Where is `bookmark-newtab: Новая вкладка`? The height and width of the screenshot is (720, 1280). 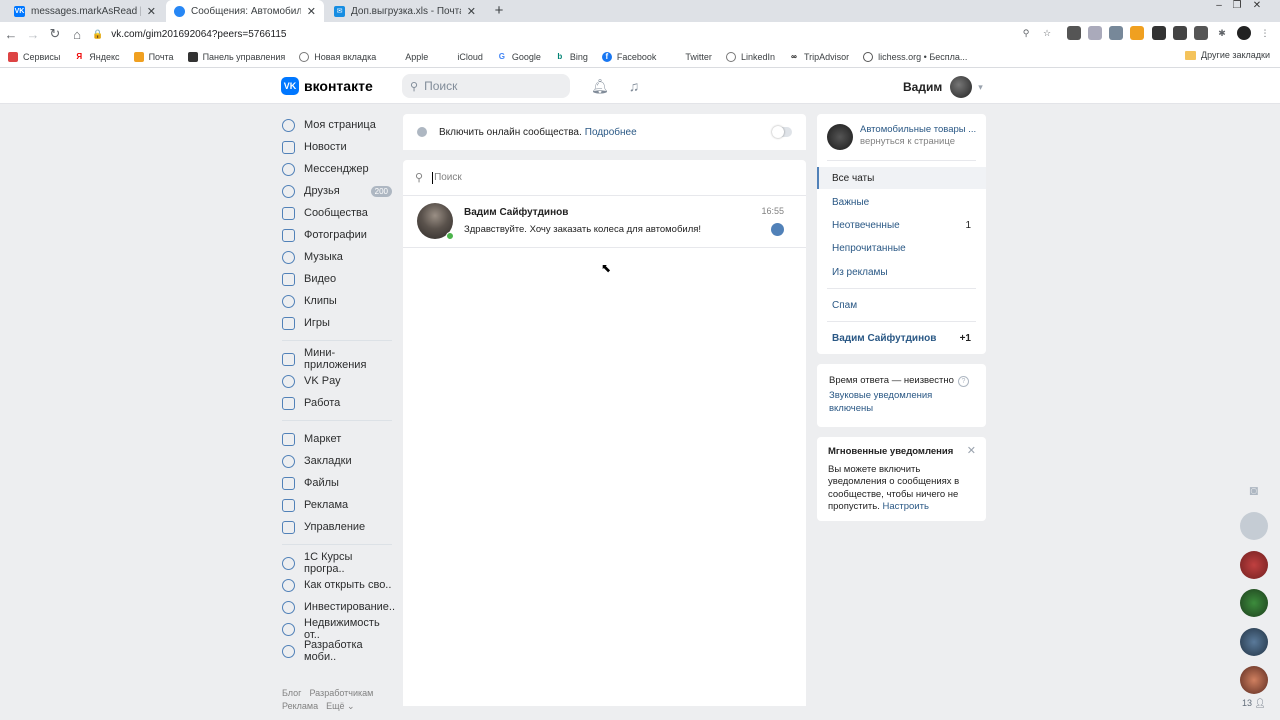
bookmark-newtab: Новая вкладка is located at coordinates (337, 56).